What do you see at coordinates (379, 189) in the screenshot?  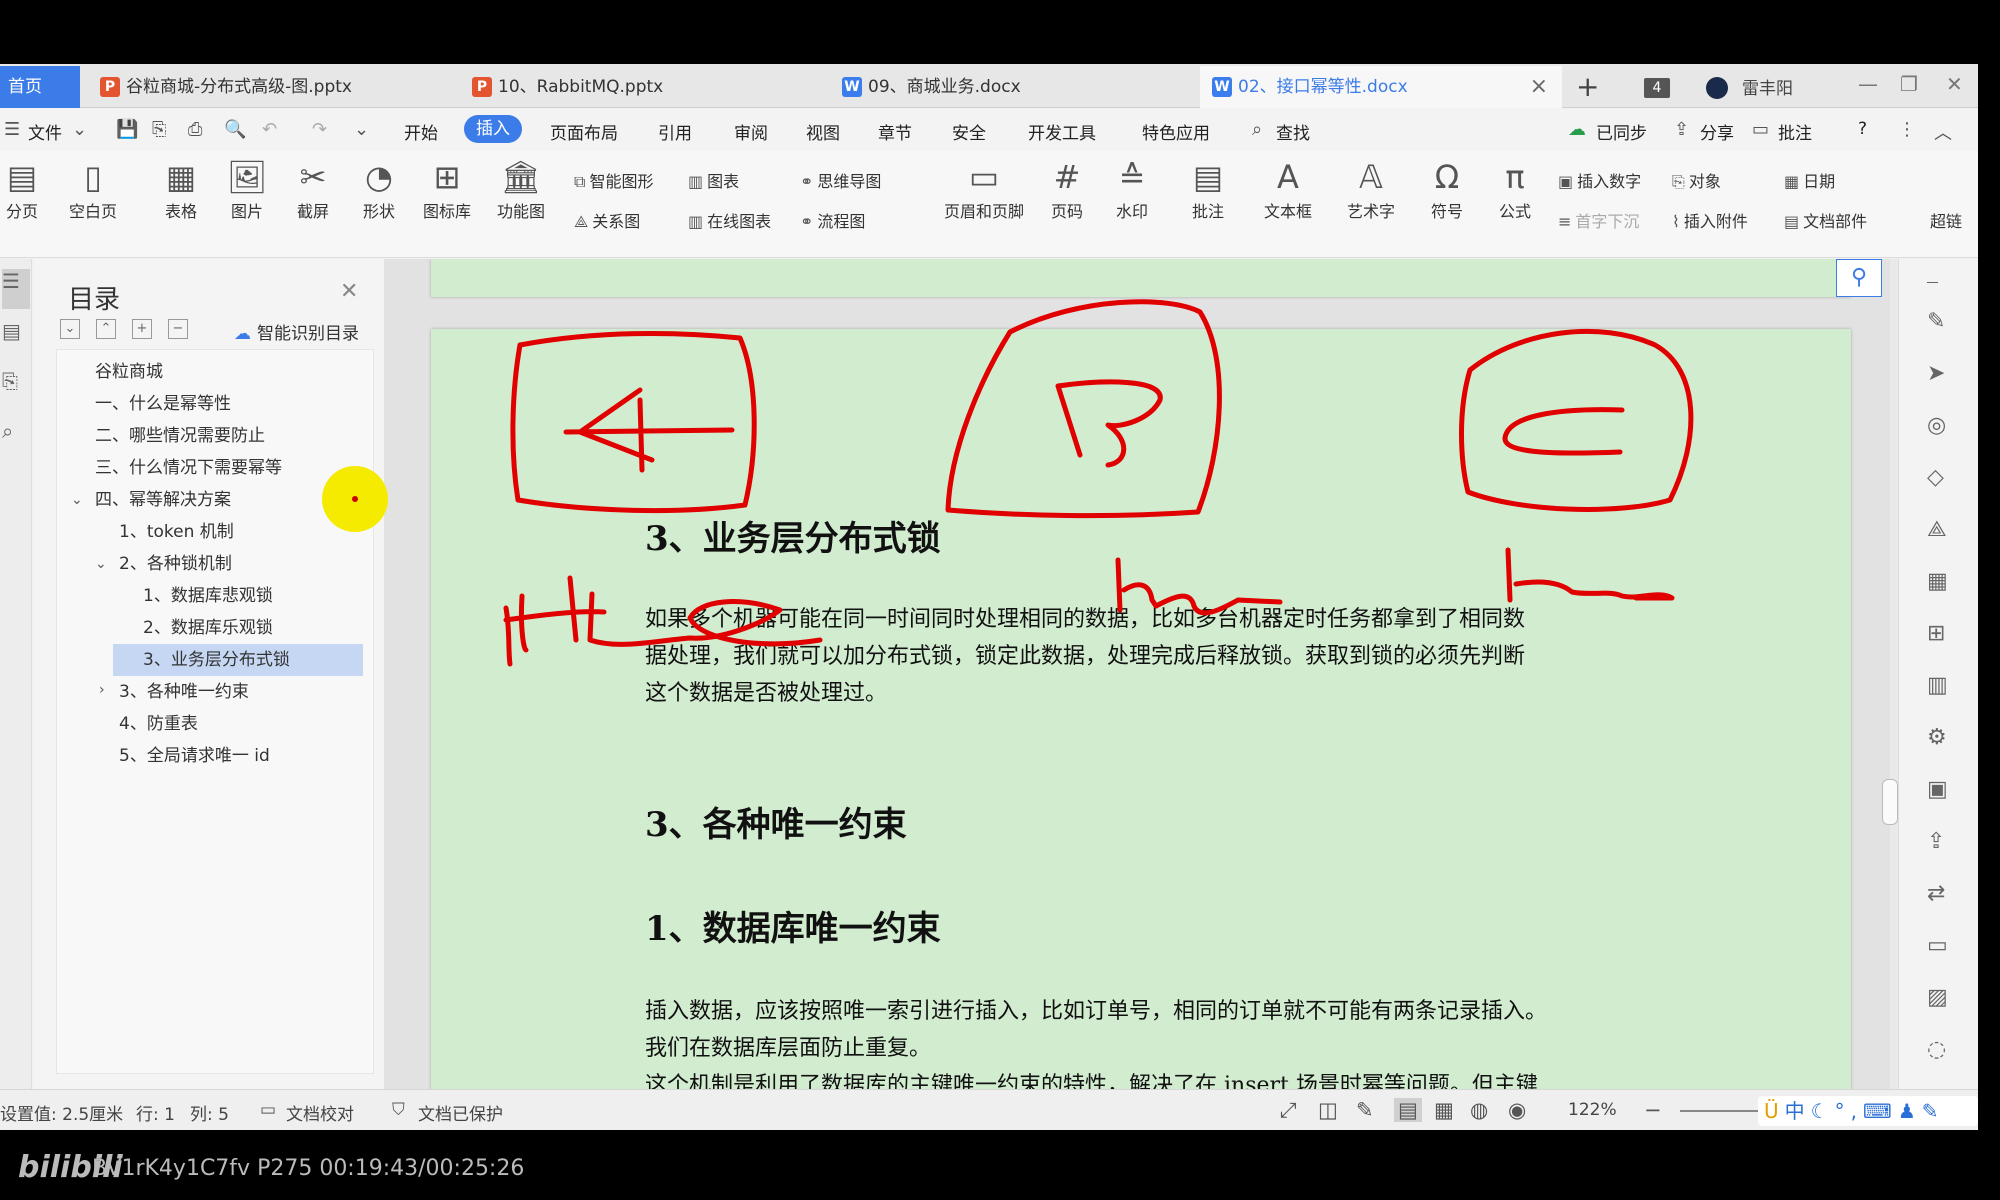 I see `shape-button: ◔ 形状` at bounding box center [379, 189].